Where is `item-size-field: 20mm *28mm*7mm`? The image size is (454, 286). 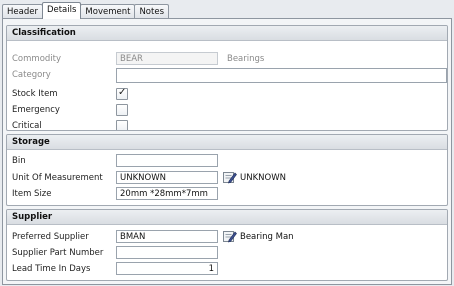 item-size-field: 20mm *28mm*7mm is located at coordinates (167, 193).